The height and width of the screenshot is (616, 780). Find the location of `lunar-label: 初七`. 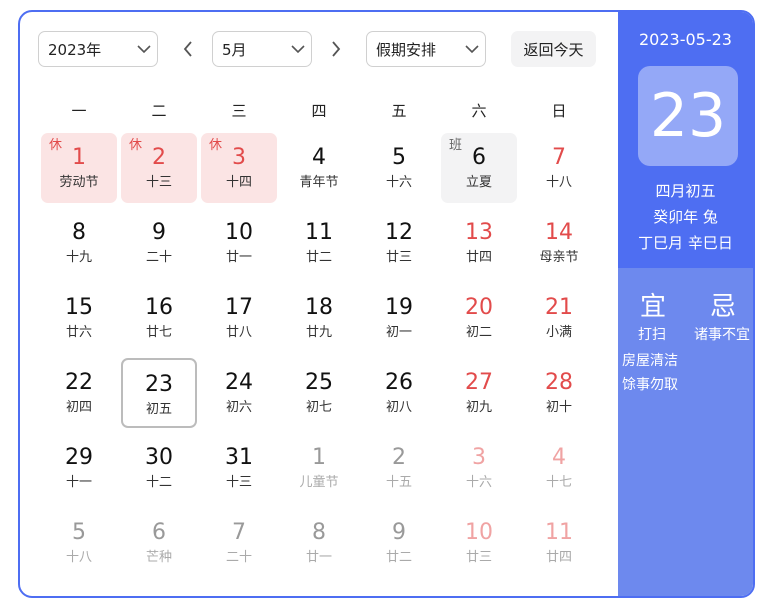

lunar-label: 初七 is located at coordinates (318, 407).